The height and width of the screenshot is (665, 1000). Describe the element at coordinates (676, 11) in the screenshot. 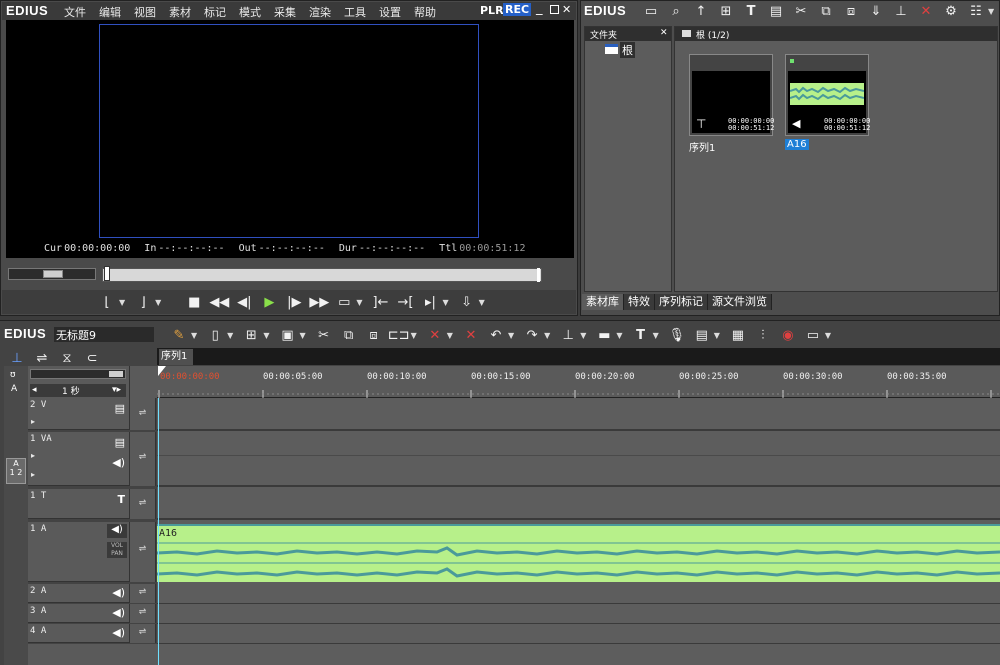

I see `search-icon: ⌕` at that location.